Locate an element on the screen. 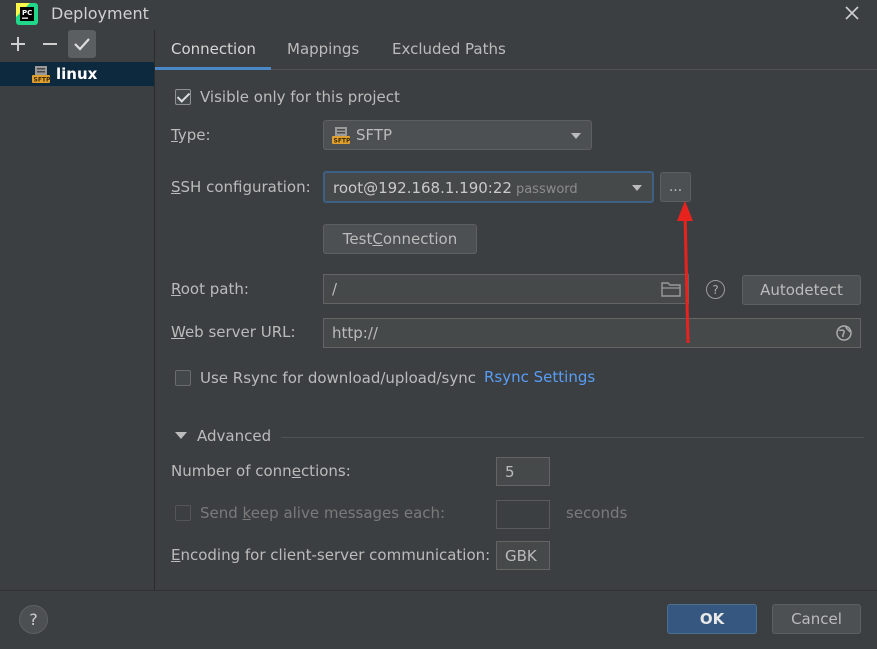  remove-server-button is located at coordinates (50, 44).